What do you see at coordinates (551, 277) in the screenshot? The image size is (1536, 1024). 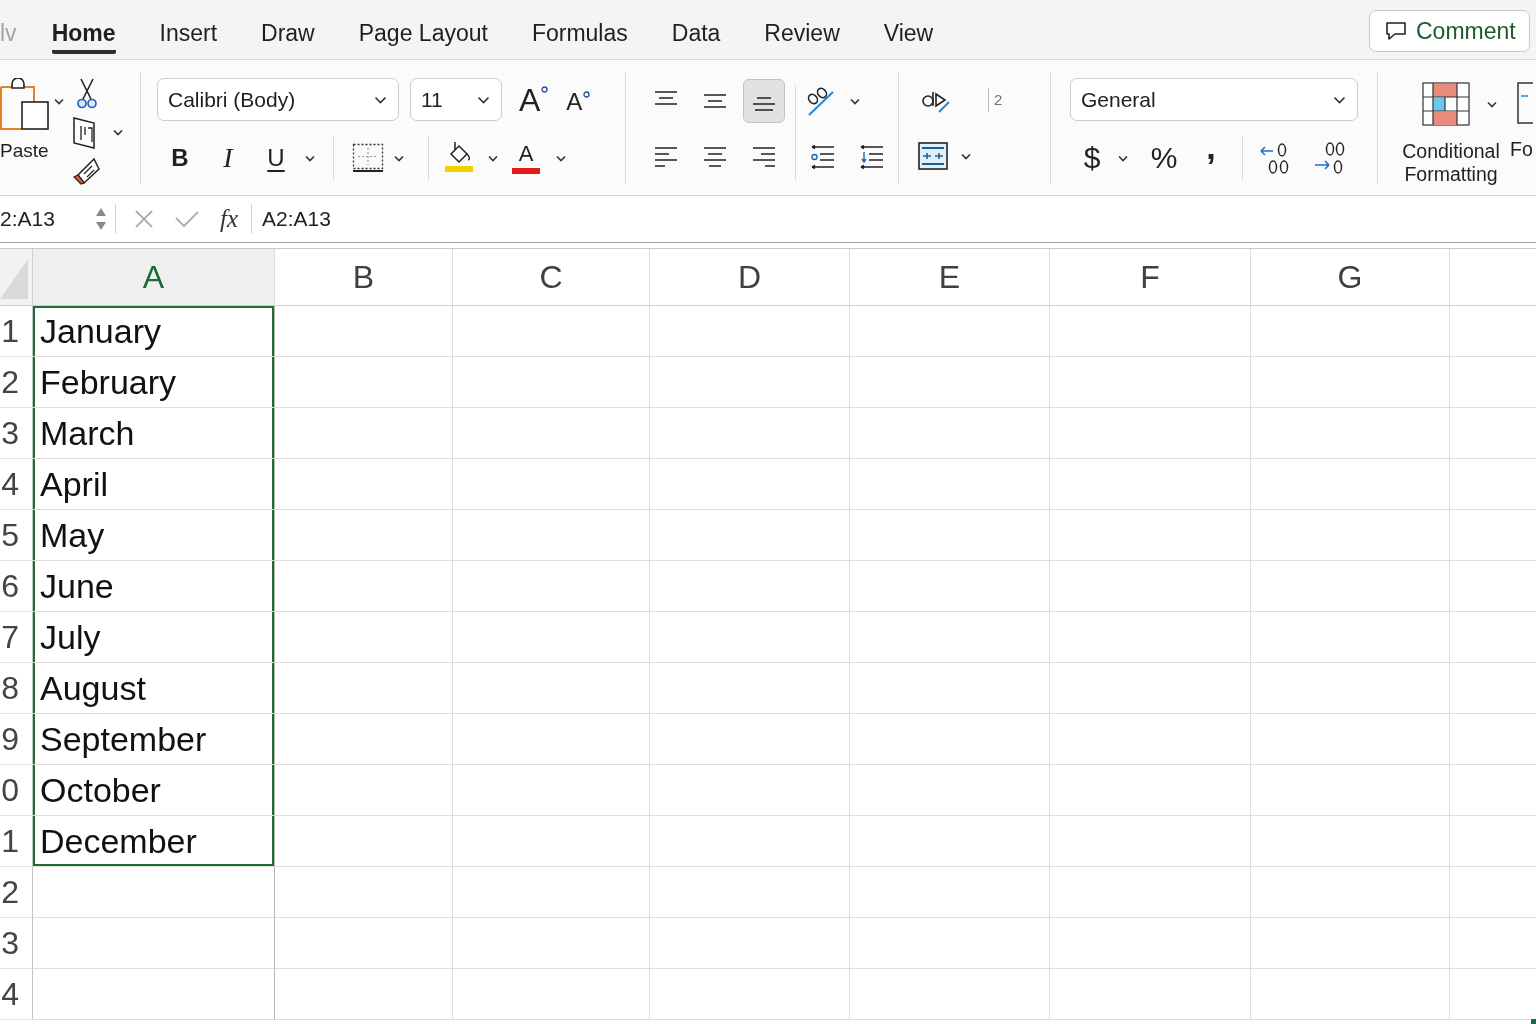 I see `column-header: C` at bounding box center [551, 277].